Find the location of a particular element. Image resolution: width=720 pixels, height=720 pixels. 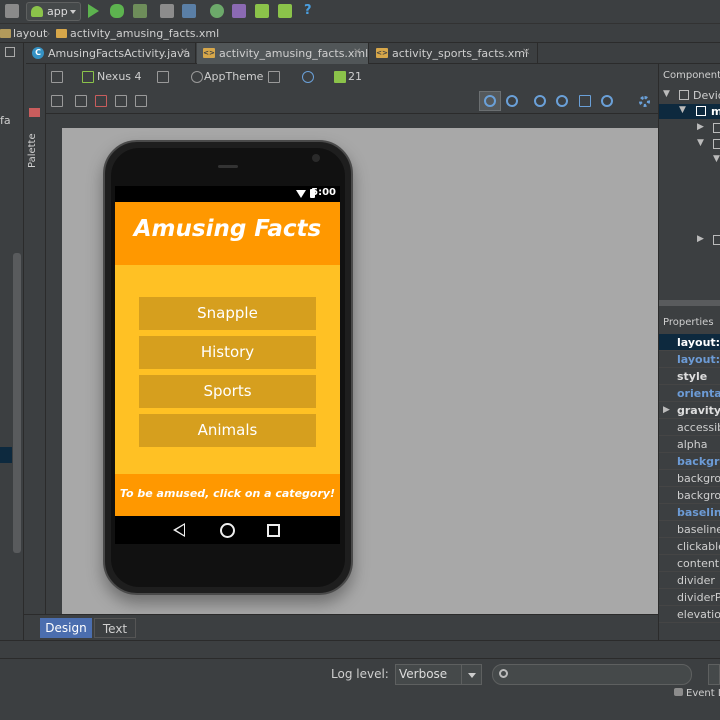

tree-row-device: ▼ Devic is located at coordinates (689, 95).